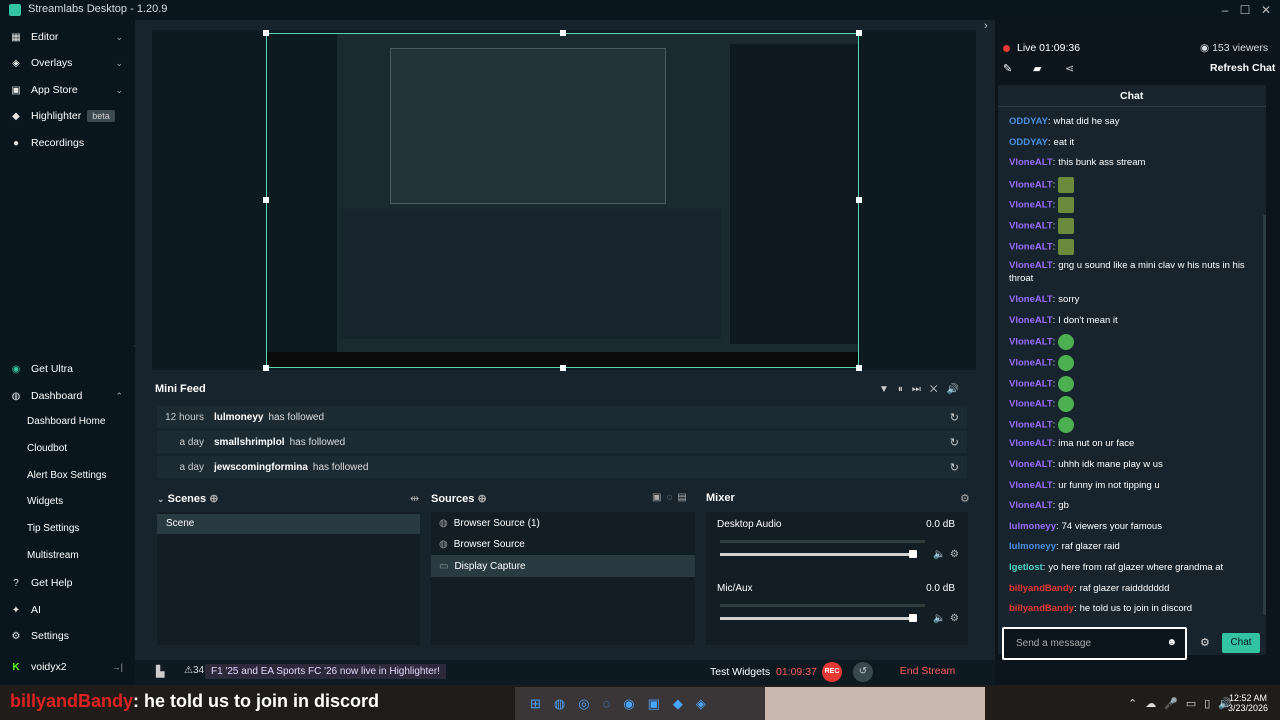 The width and height of the screenshot is (1280, 720). Describe the element at coordinates (414, 498) in the screenshot. I see `scene-transitions-icon: ⇹` at that location.